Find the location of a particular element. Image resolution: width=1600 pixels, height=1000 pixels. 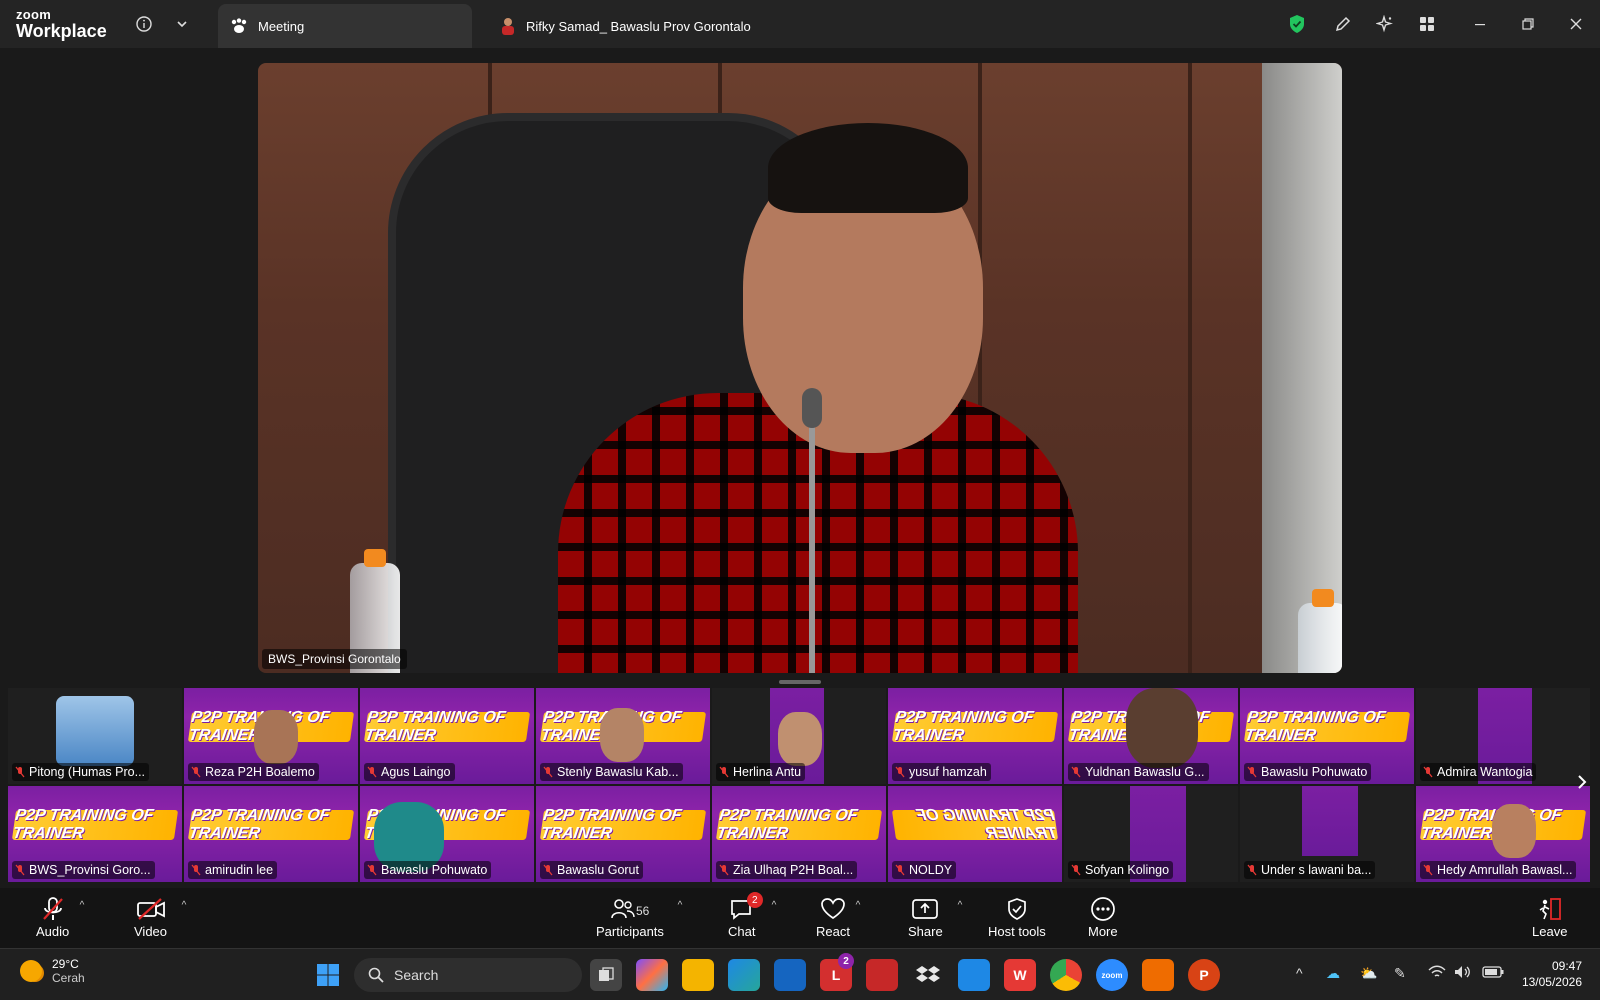

more-label: More is located at coordinates (1103, 931).